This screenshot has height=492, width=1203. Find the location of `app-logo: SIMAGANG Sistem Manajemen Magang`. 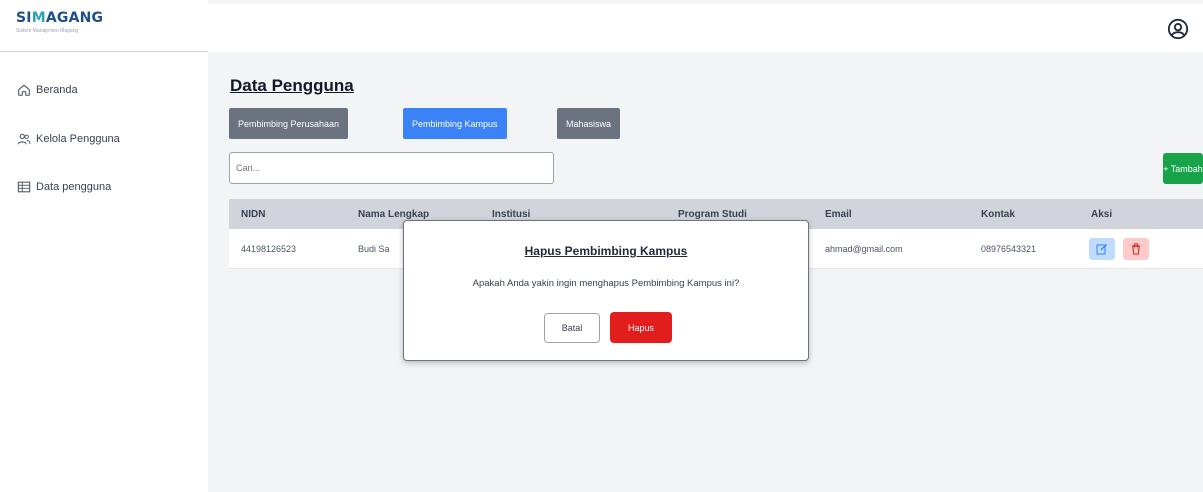

app-logo: SIMAGANG Sistem Manajemen Magang is located at coordinates (104, 26).